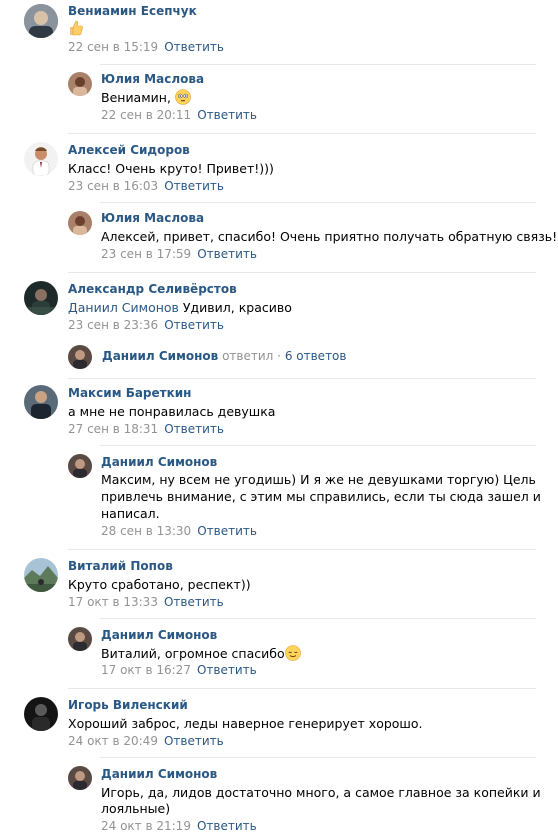  I want to click on reply-meta: 23 сен в 17:59 Ответить, so click(179, 254).